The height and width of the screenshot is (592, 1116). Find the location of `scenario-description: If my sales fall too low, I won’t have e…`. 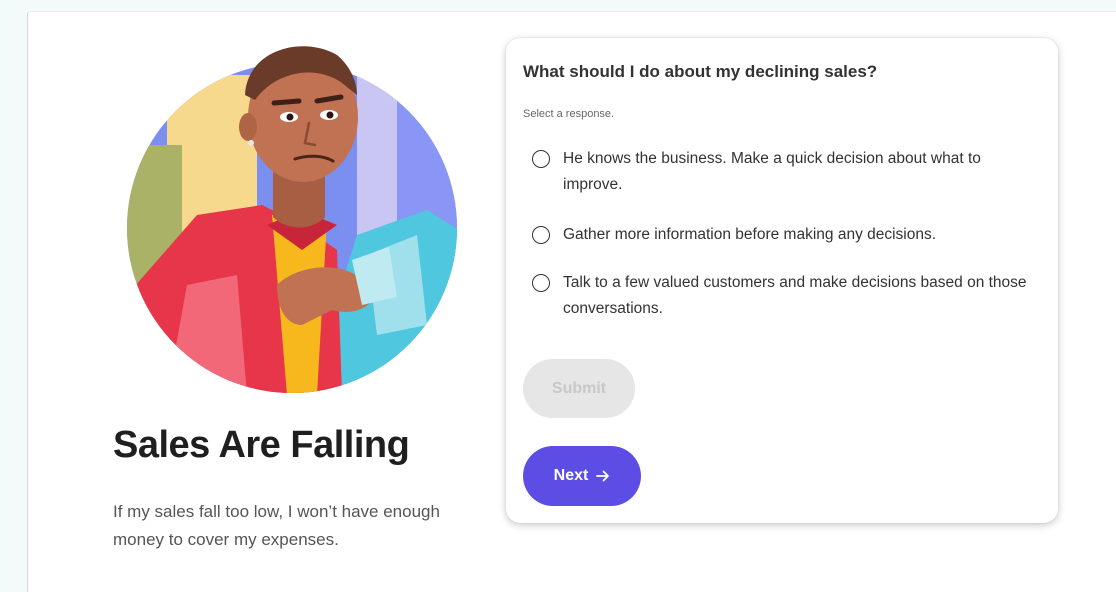

scenario-description: If my sales fall too low, I won’t have e… is located at coordinates (276, 525).